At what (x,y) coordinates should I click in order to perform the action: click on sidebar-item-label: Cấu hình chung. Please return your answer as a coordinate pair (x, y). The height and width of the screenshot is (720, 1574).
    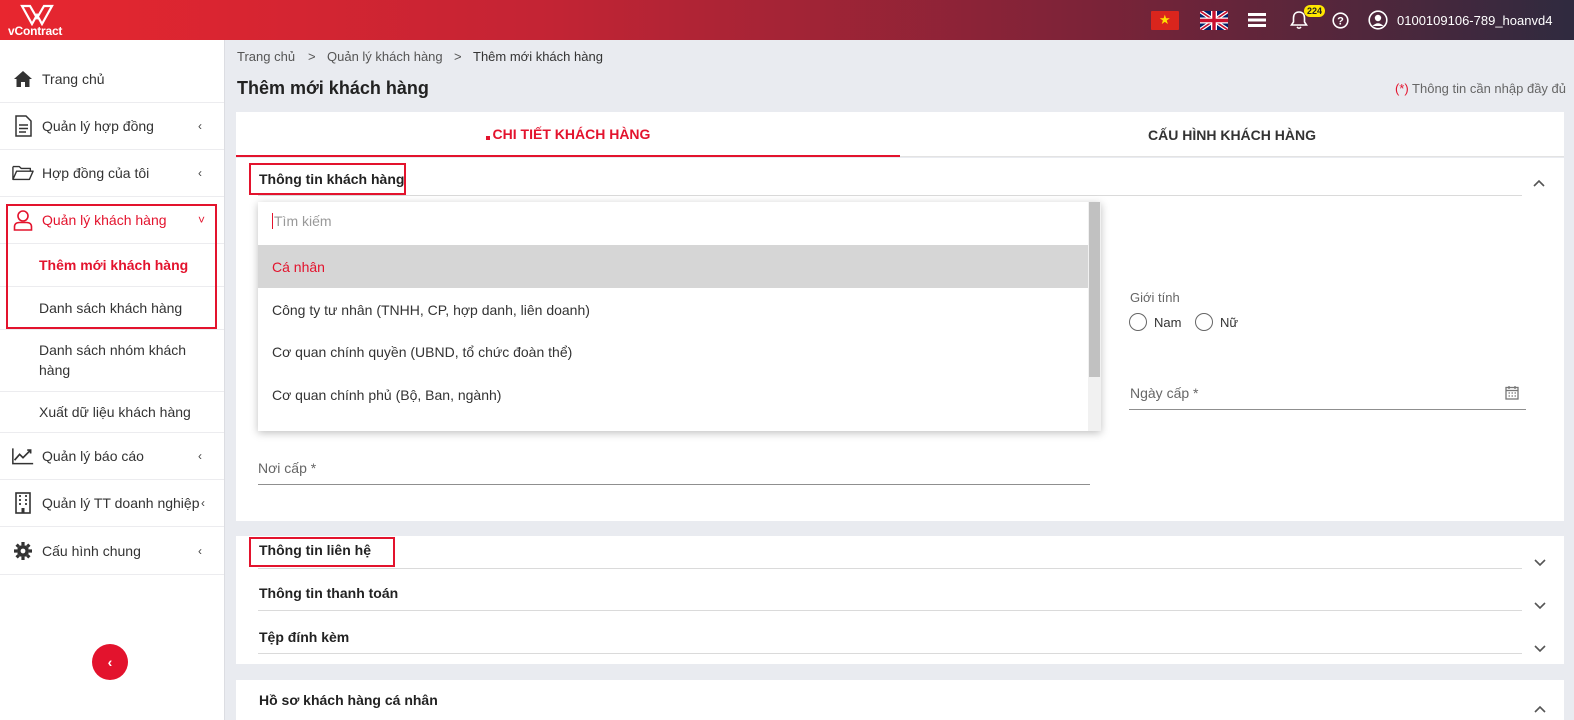
    Looking at the image, I should click on (91, 550).